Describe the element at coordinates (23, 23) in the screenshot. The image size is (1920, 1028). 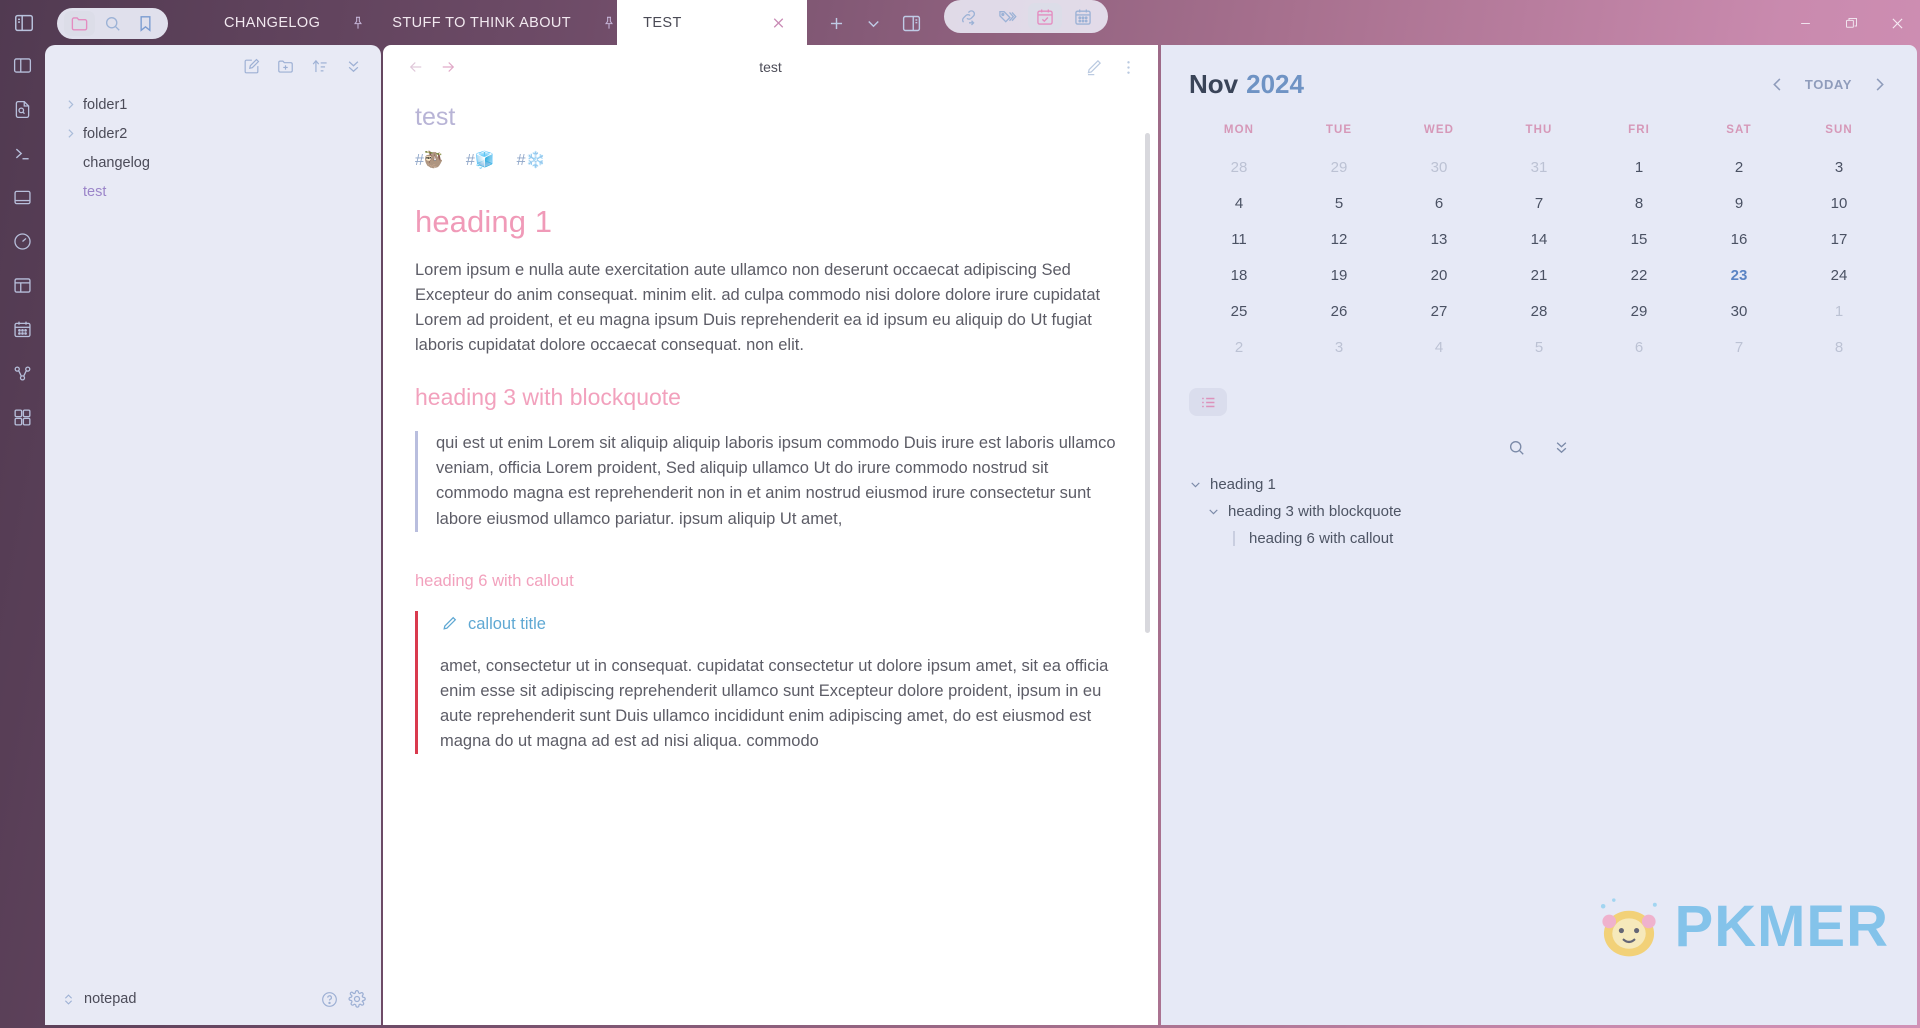
I see `sidebar-toggle-button` at that location.